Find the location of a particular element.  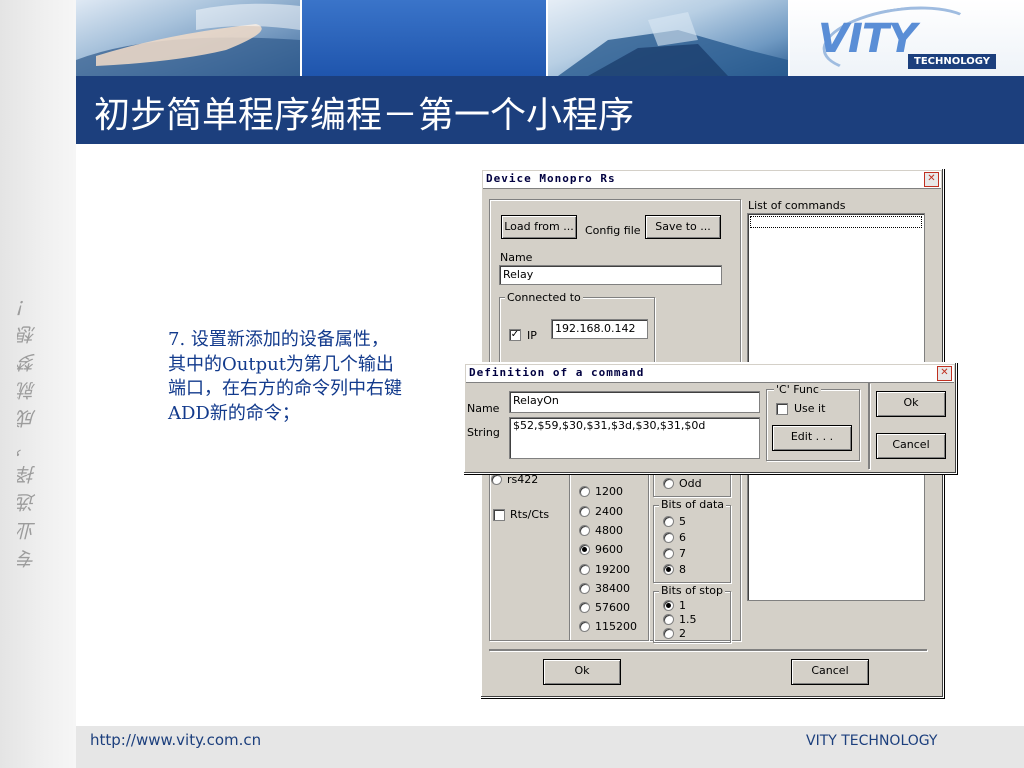

bits-data-label: Bits of data is located at coordinates (693, 504).